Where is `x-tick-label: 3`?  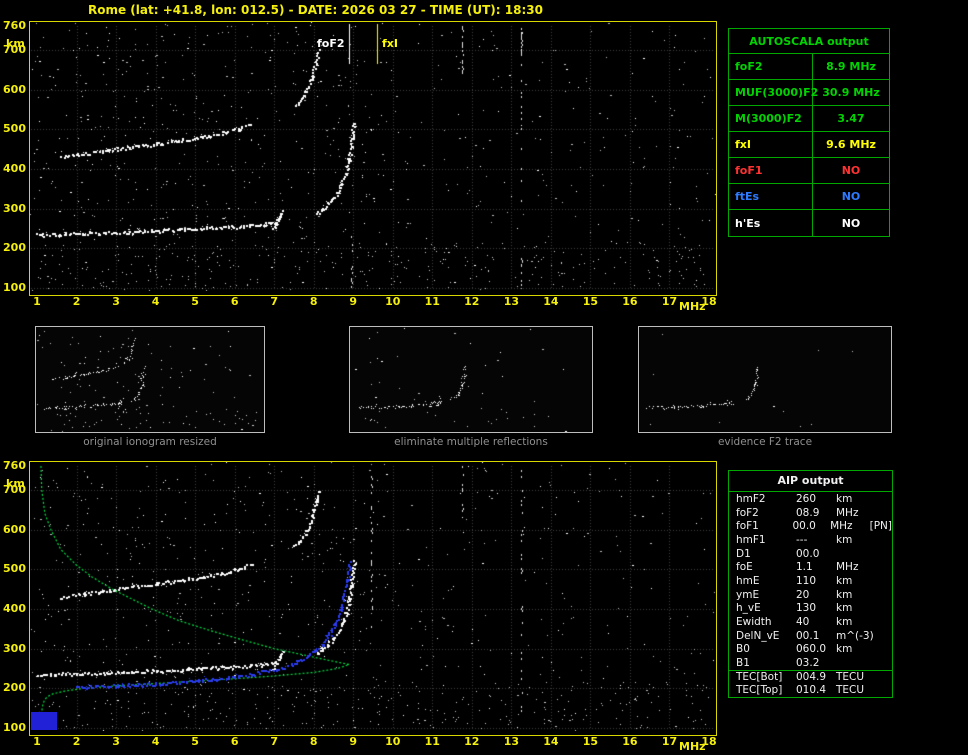
x-tick-label: 3 is located at coordinates (116, 741).